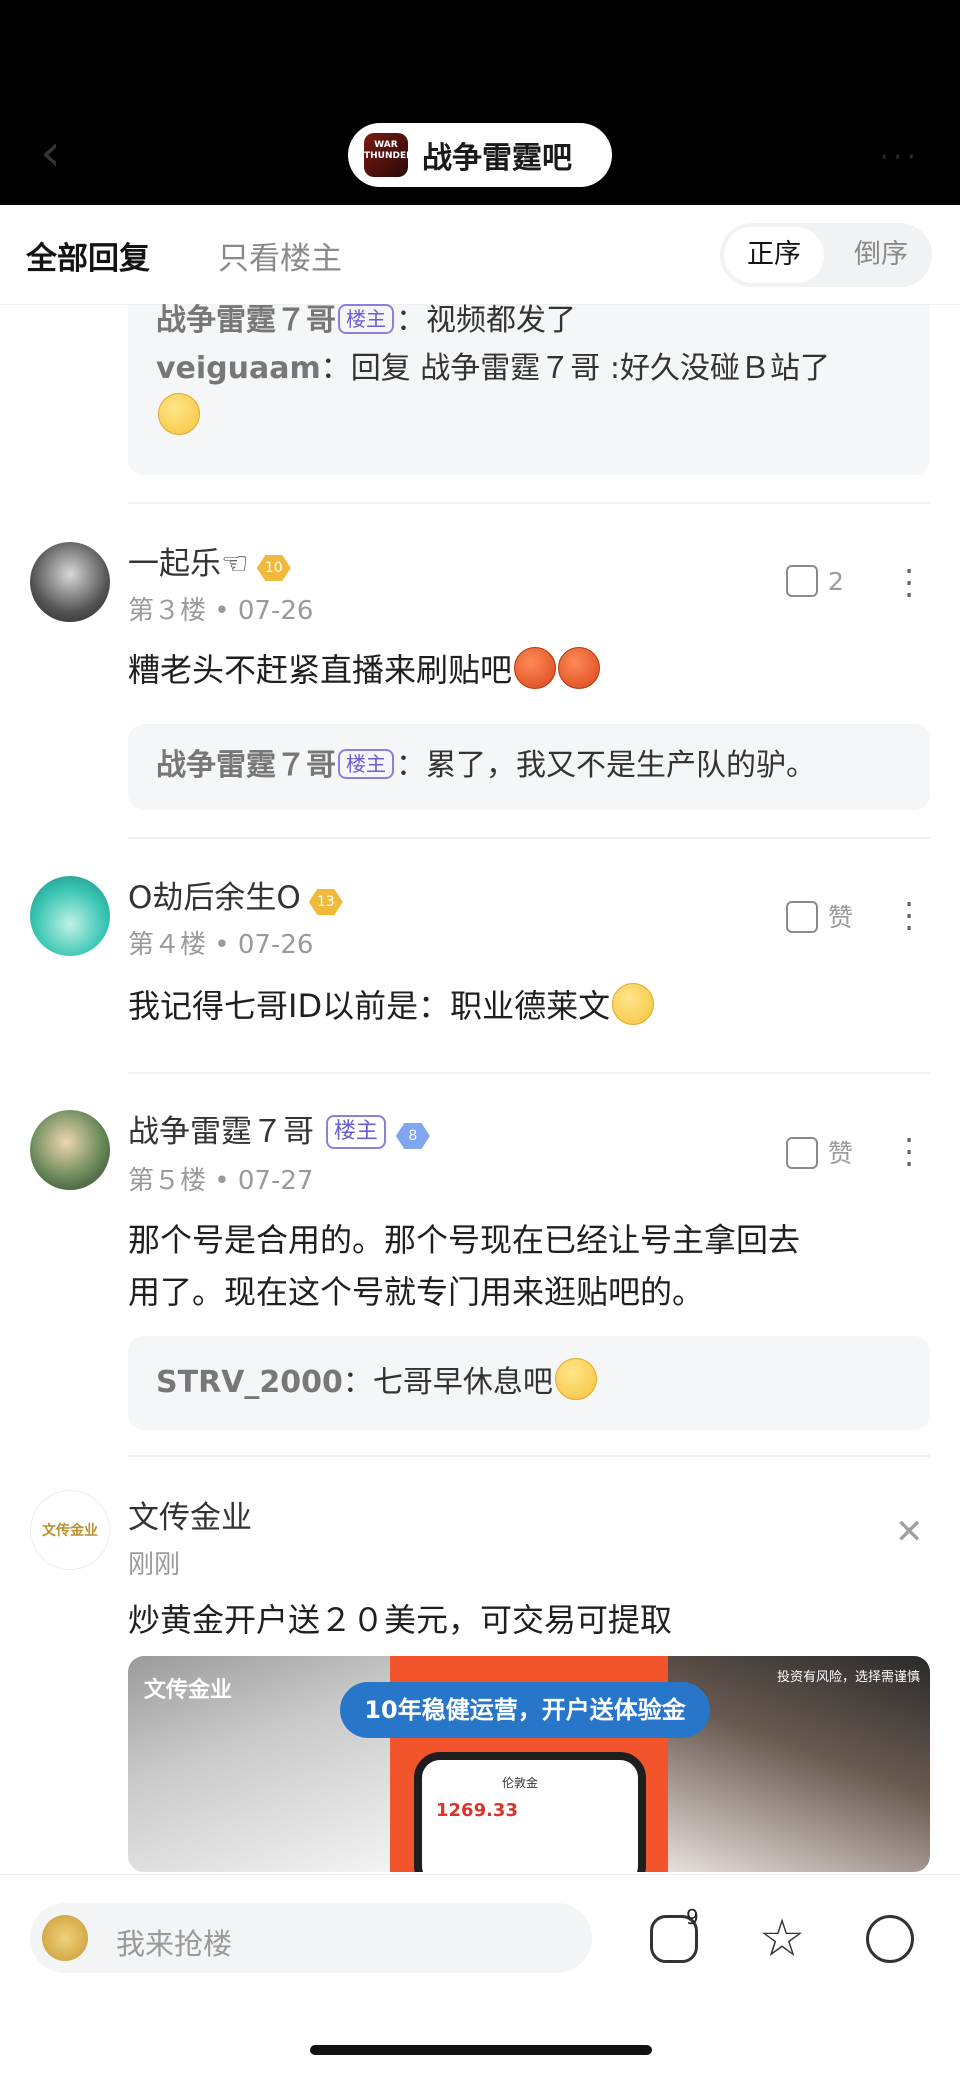  What do you see at coordinates (190, 1514) in the screenshot?
I see `ad-name: 文传金业` at bounding box center [190, 1514].